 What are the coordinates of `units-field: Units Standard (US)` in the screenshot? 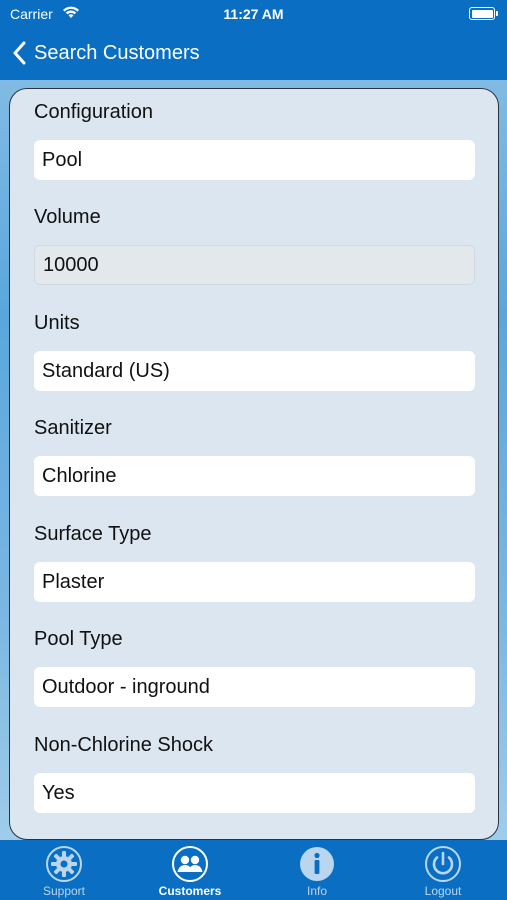 It's located at (254, 350).